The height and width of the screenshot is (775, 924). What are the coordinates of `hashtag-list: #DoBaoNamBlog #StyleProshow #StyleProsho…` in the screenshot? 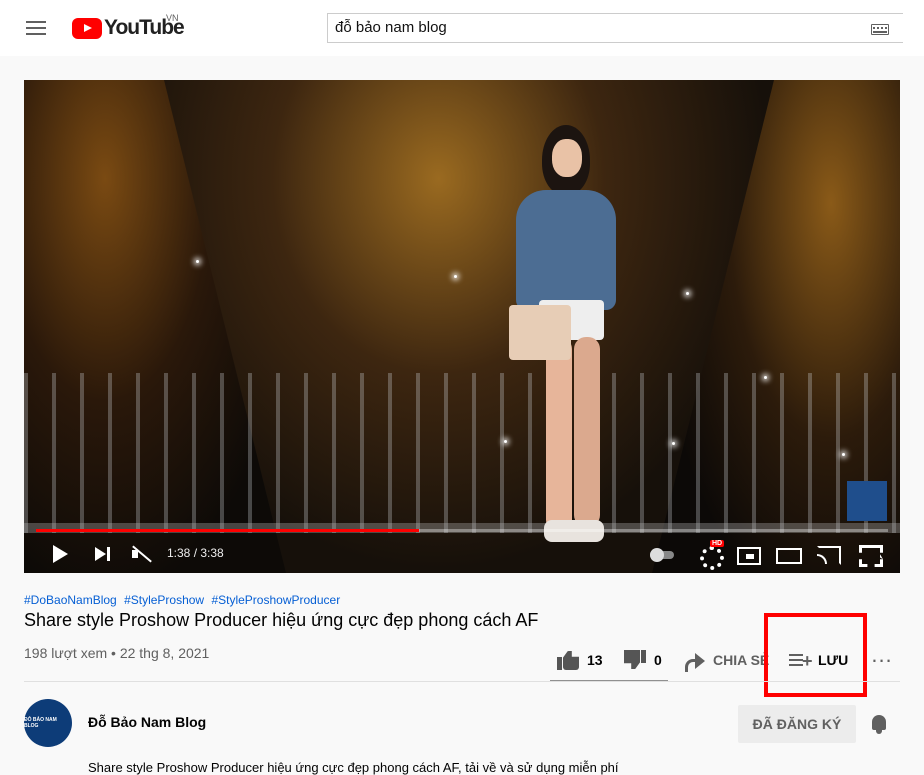 It's located at (184, 600).